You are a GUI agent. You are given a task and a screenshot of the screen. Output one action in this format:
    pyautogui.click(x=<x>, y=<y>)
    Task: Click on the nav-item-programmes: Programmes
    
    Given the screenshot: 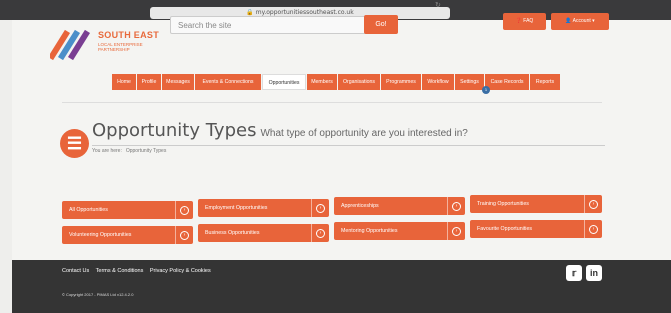 What is the action you would take?
    pyautogui.click(x=401, y=82)
    